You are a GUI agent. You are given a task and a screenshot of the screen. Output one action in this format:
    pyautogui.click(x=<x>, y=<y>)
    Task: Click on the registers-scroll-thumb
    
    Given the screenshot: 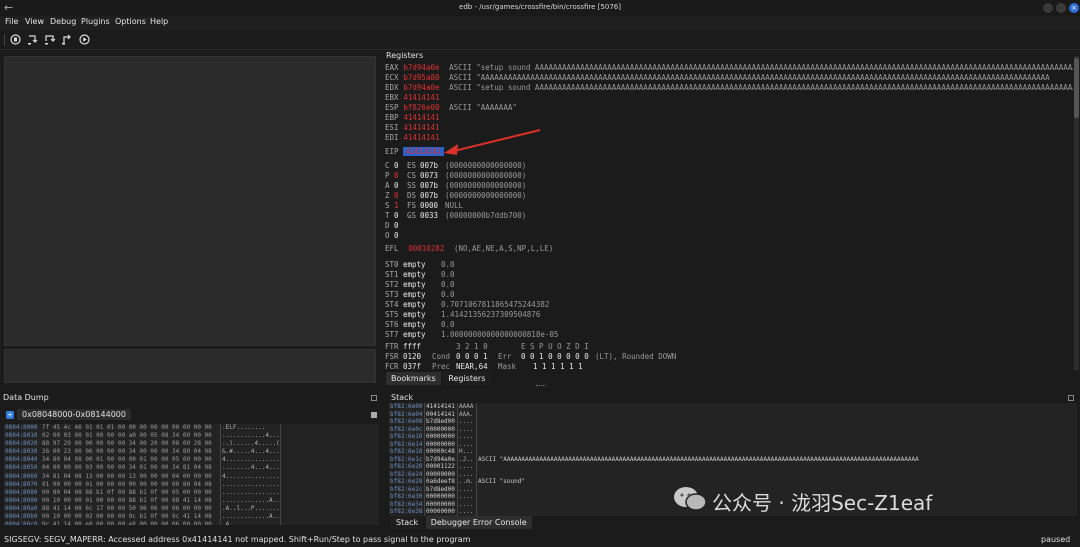 What is the action you would take?
    pyautogui.click(x=1076, y=88)
    